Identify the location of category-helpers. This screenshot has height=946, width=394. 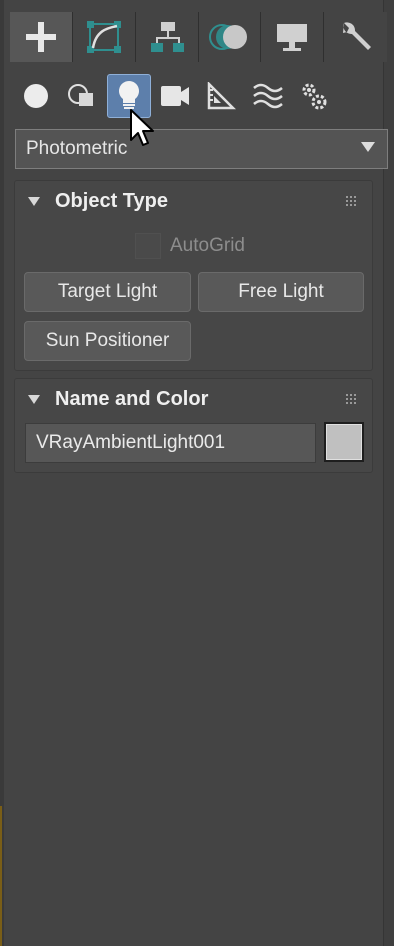
(221, 96).